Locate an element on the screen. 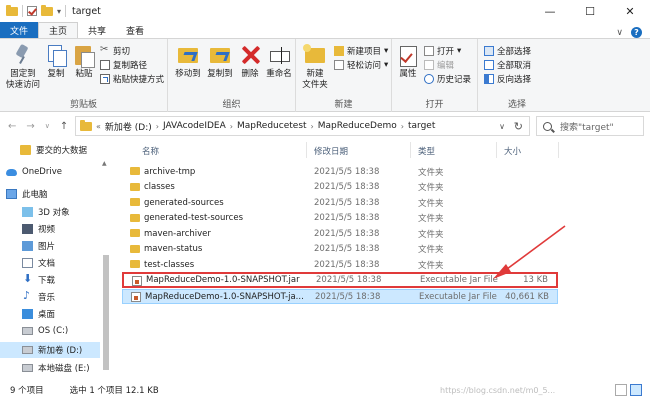  scissors-icon is located at coordinates (105, 50).